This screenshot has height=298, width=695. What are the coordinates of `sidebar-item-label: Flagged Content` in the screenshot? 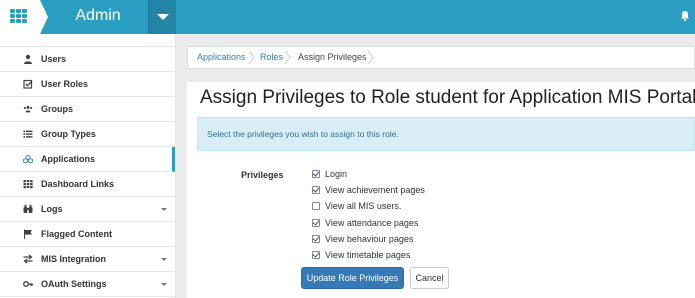 It's located at (76, 234).